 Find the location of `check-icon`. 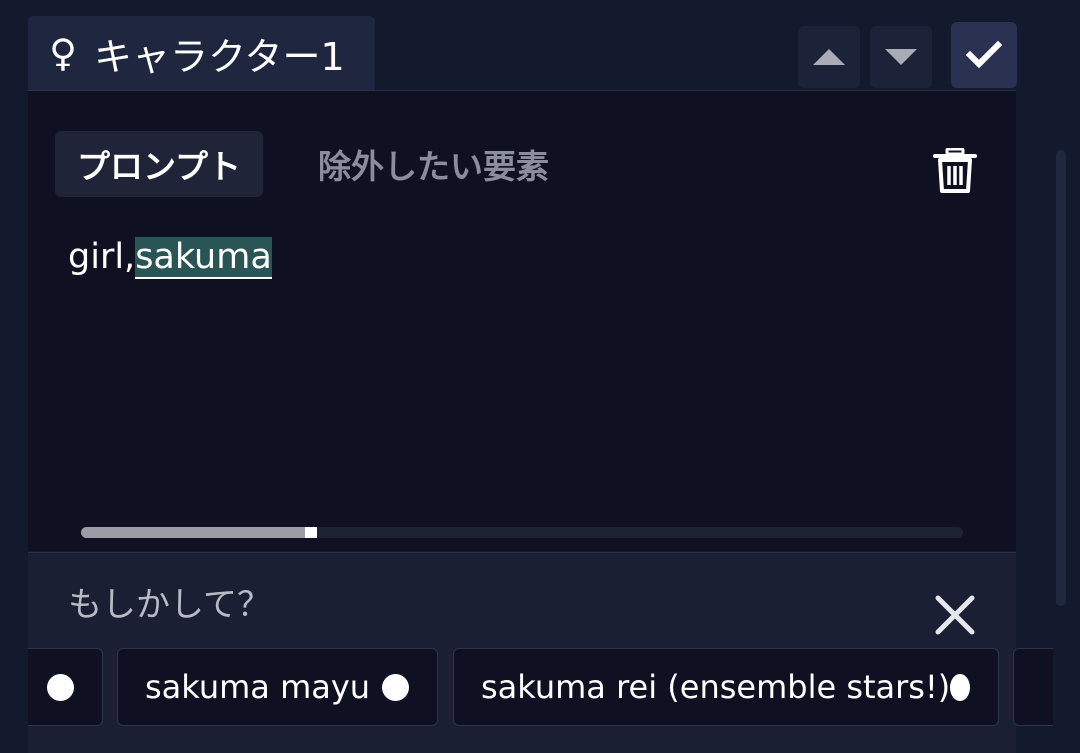

check-icon is located at coordinates (984, 54).